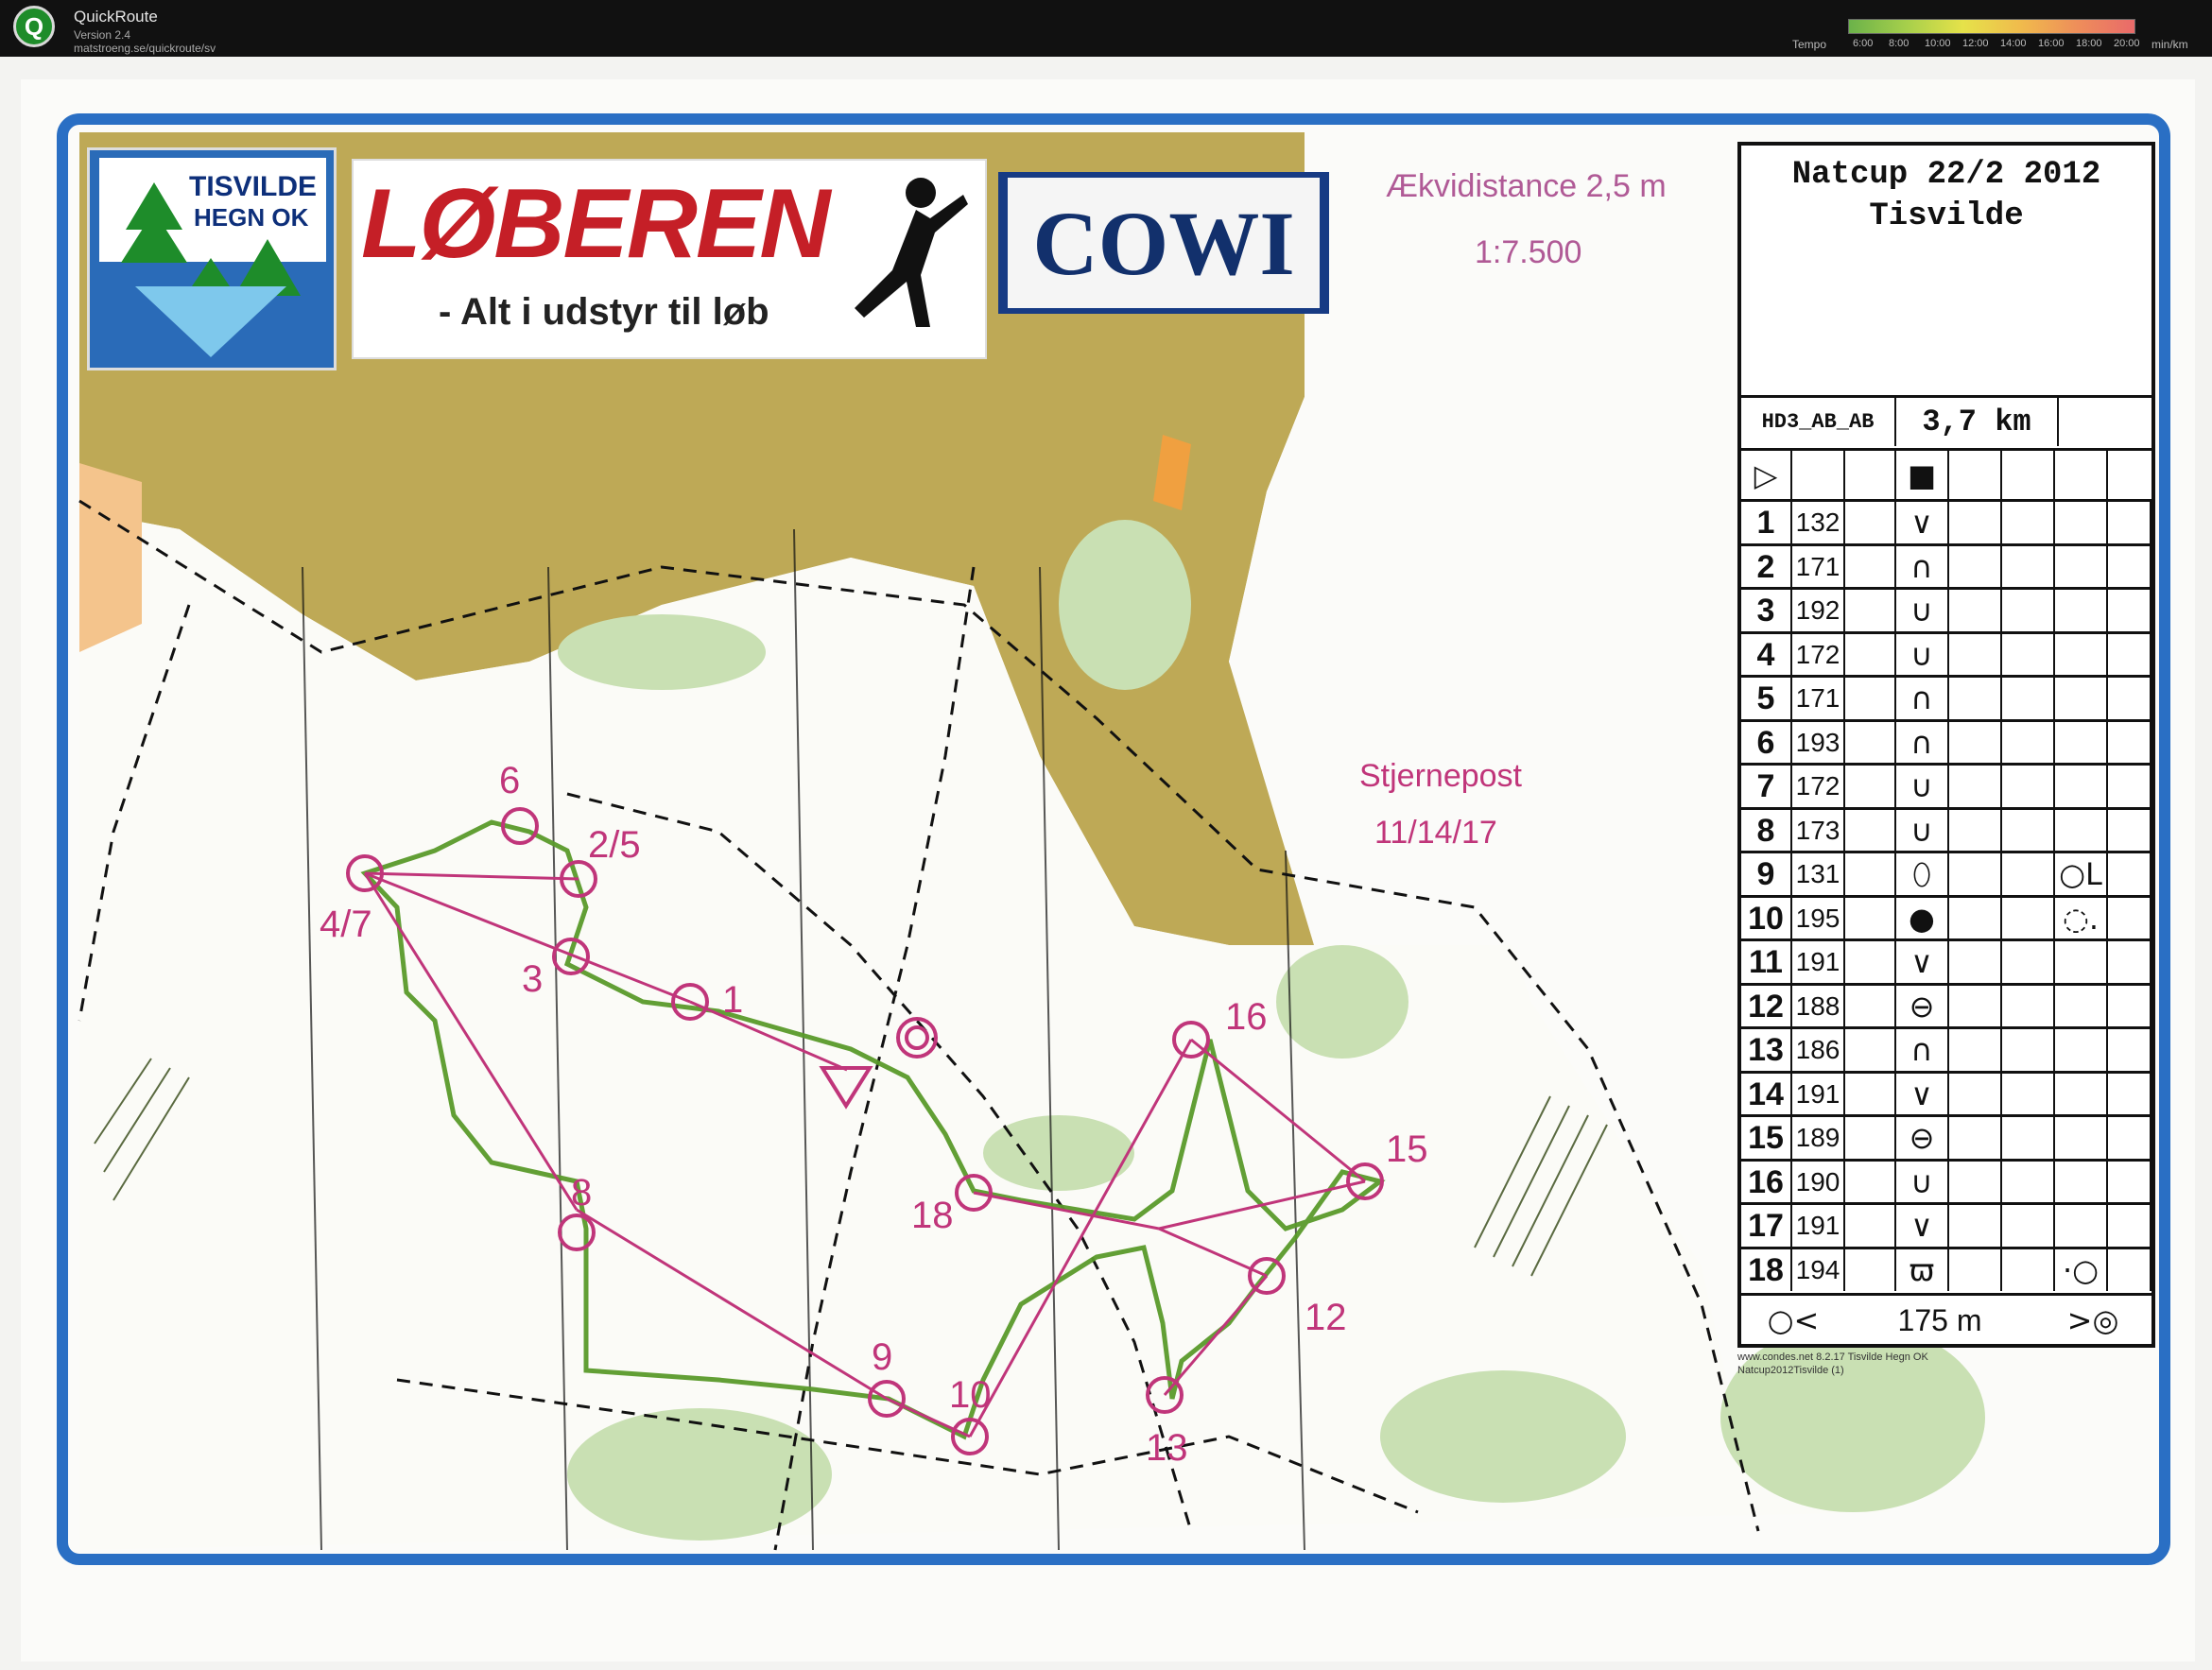 The height and width of the screenshot is (1670, 2212). I want to click on software-credit: www.condes.net 8.2.17 Tisvilde Hegn OK, so click(1832, 1357).